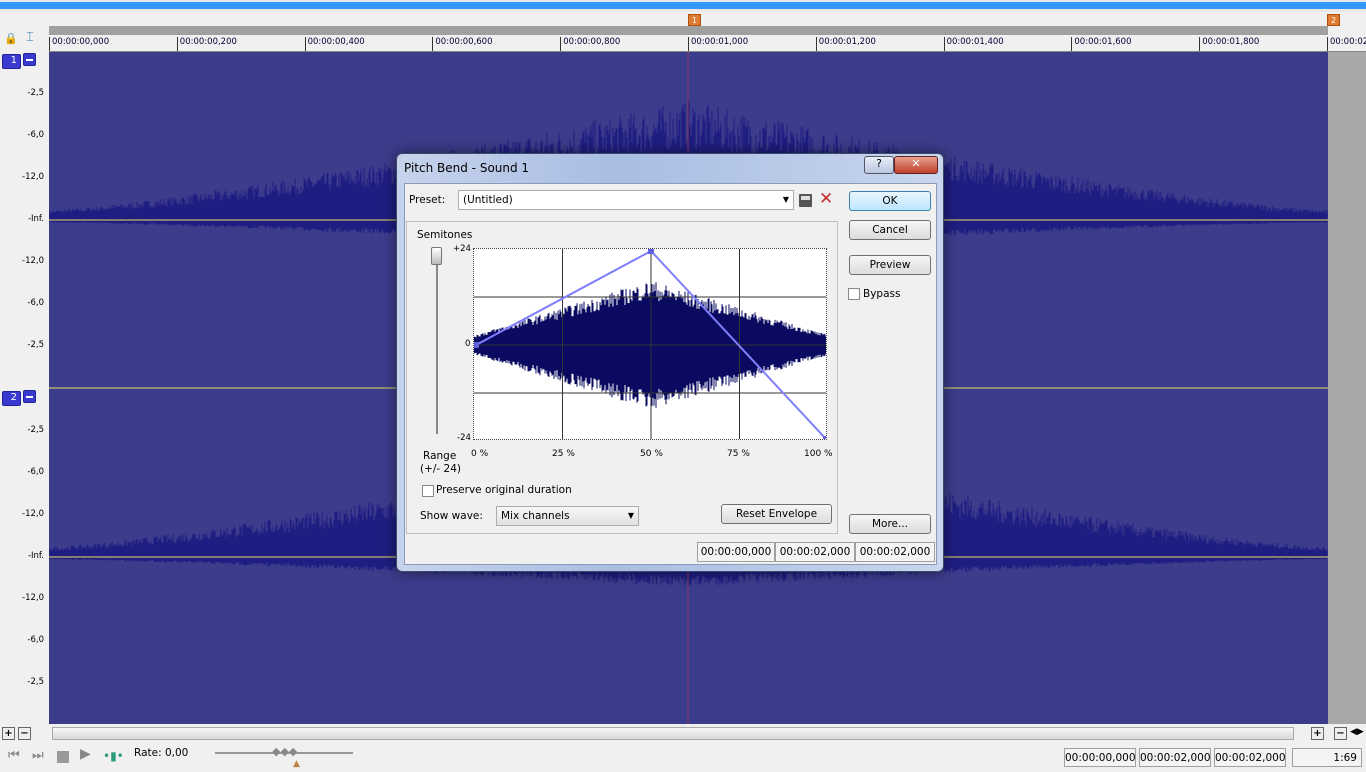 The width and height of the screenshot is (1366, 772). I want to click on title-strip, so click(683, 6).